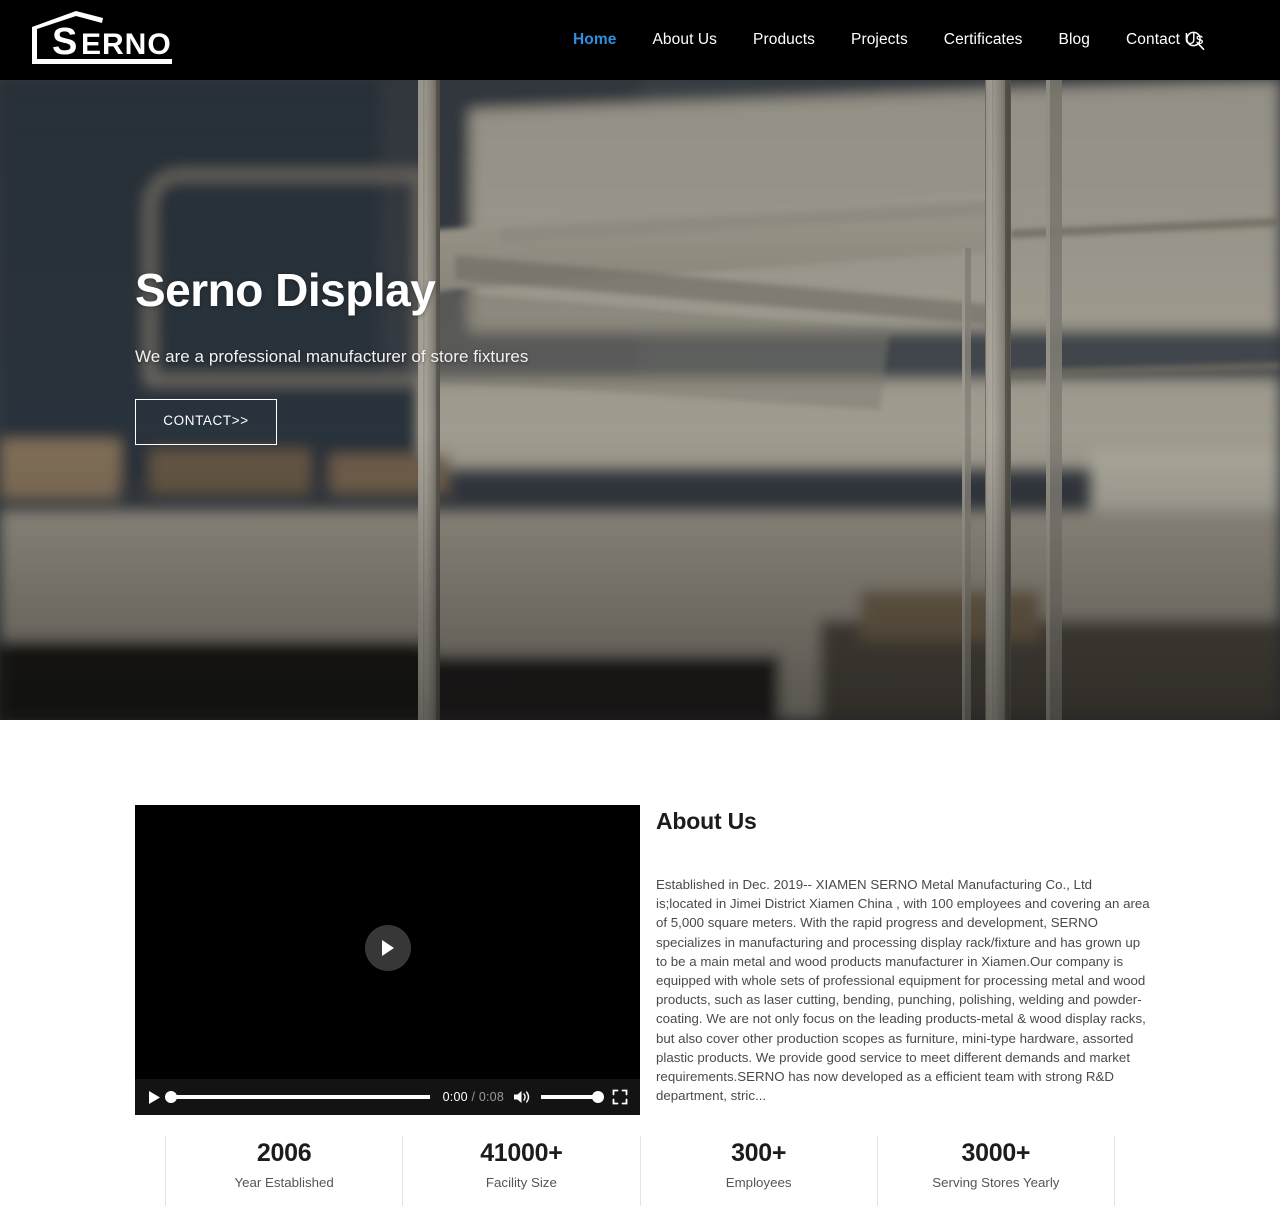  I want to click on play-triangle-icon, so click(388, 947).